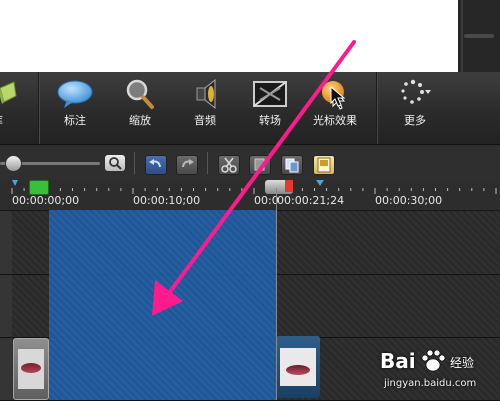  What do you see at coordinates (205, 120) in the screenshot?
I see `audio-label: 音频` at bounding box center [205, 120].